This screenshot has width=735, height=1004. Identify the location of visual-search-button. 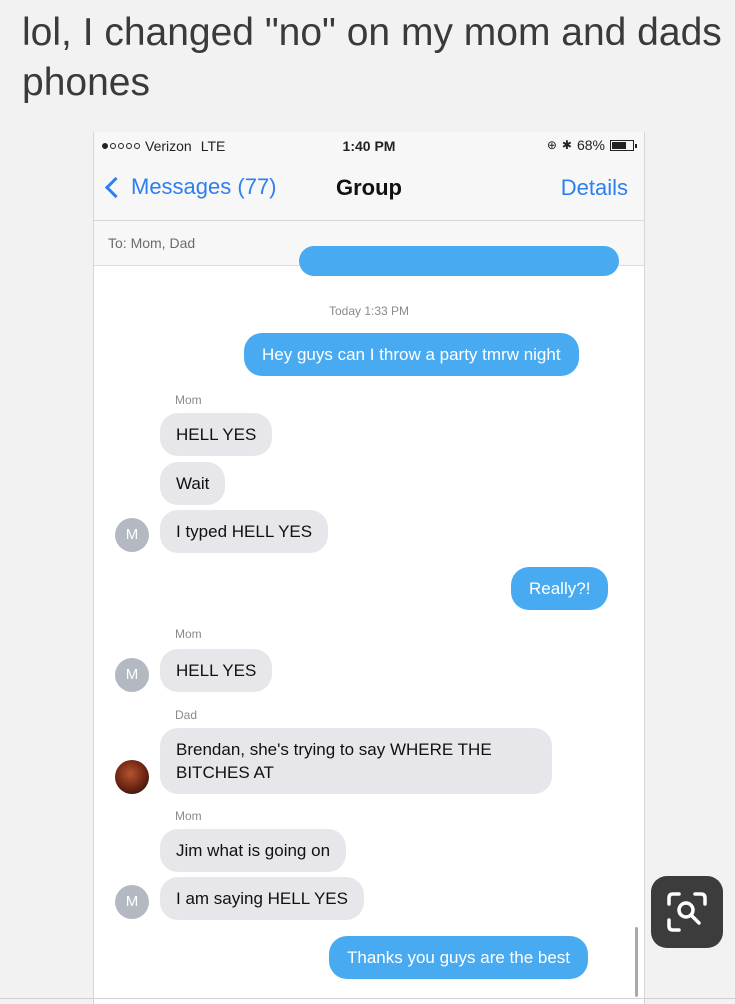
(687, 912).